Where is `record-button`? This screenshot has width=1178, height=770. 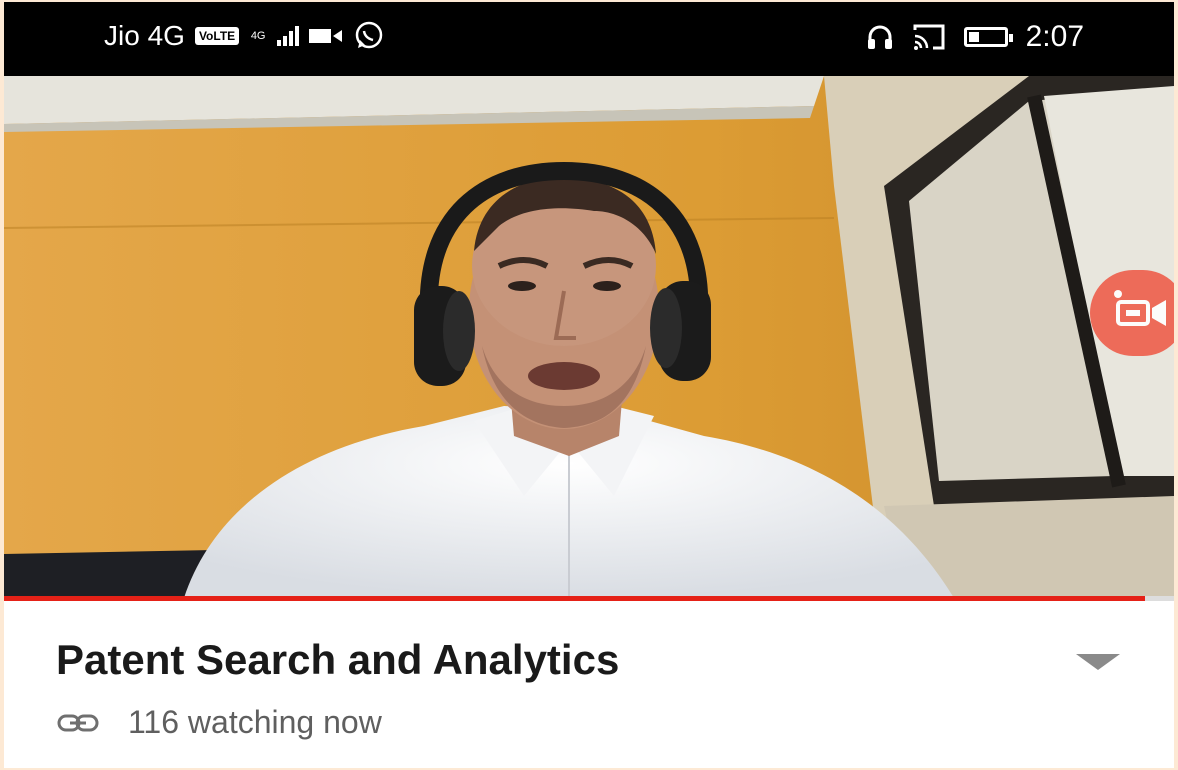
record-button is located at coordinates (1132, 313).